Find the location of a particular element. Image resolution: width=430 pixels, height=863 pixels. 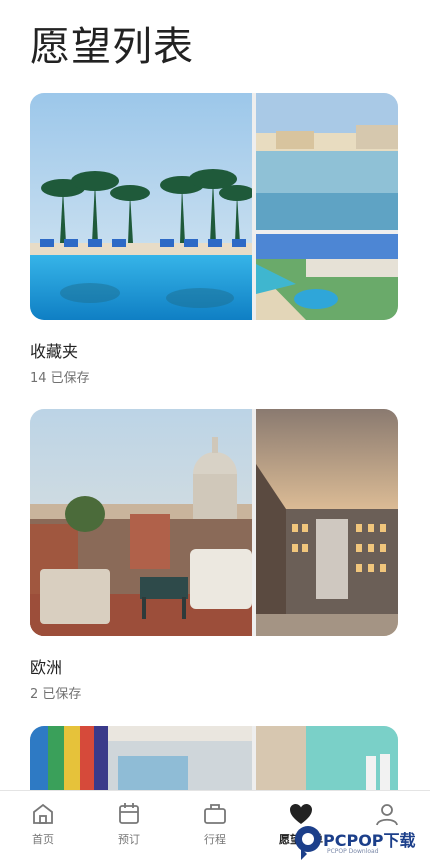

tab-label: 行程 is located at coordinates (215, 839).